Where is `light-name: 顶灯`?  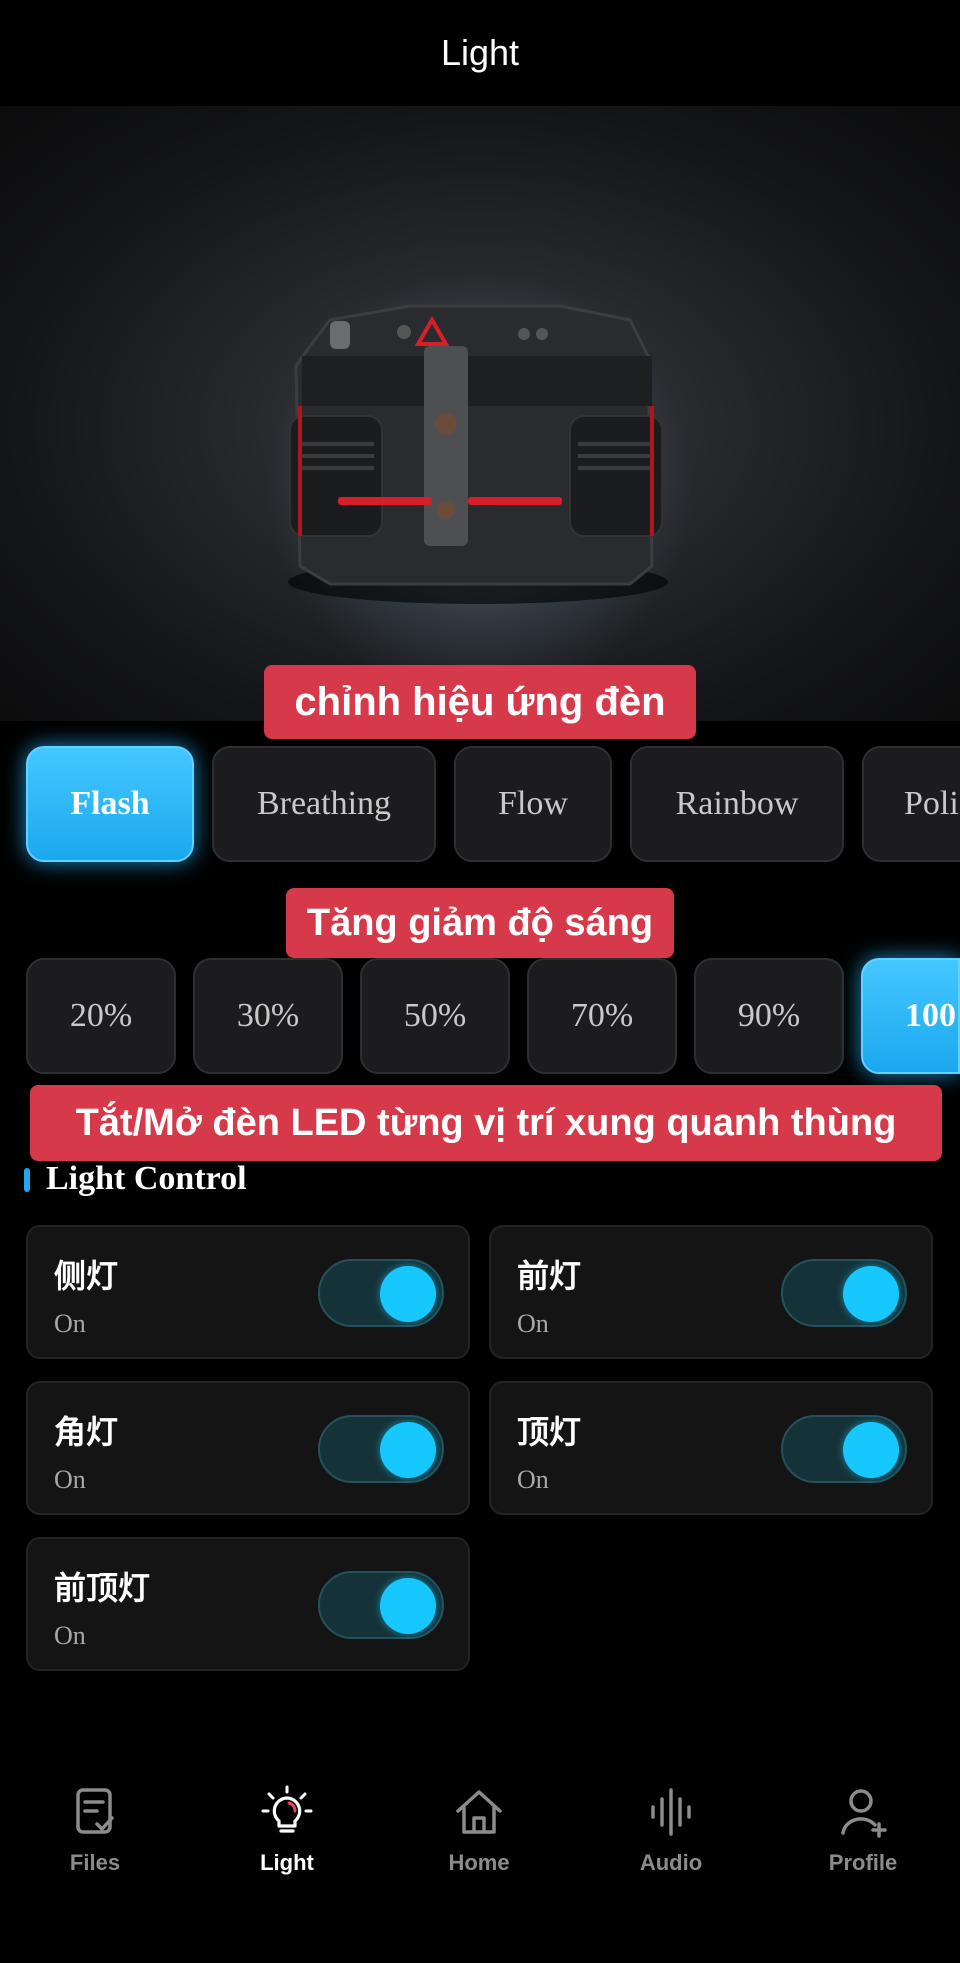
light-name: 顶灯 is located at coordinates (549, 1432).